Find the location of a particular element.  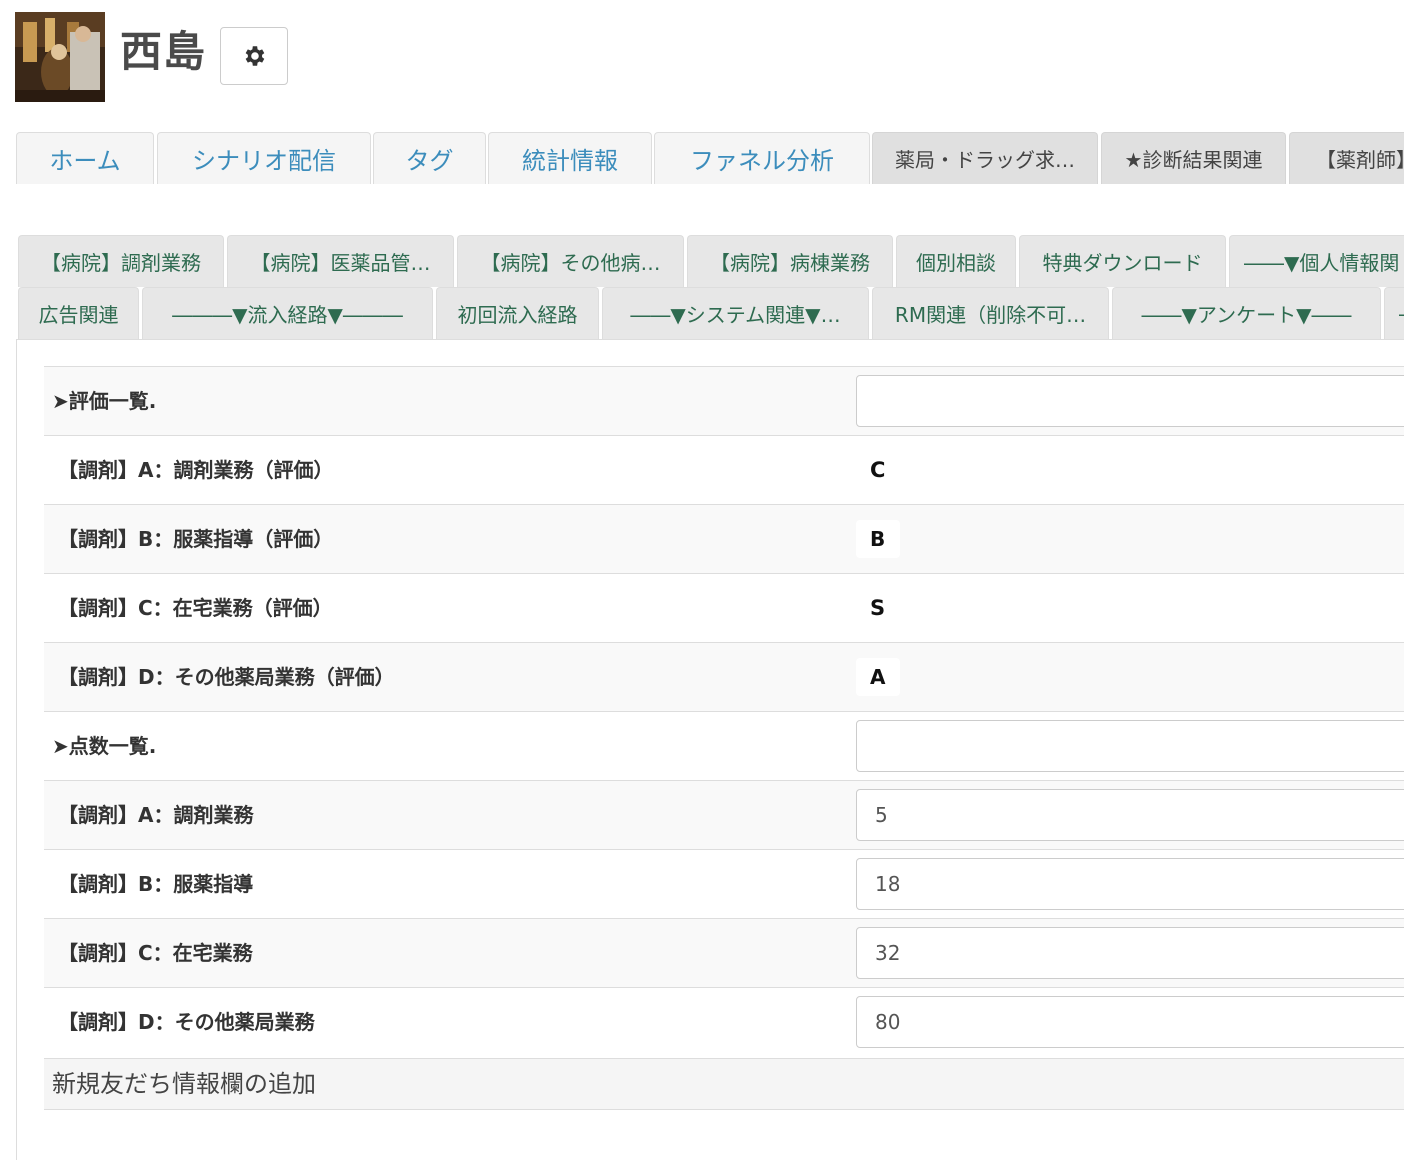

sub-tab-personal-info: ――▼個人情報関 is located at coordinates (1316, 261).